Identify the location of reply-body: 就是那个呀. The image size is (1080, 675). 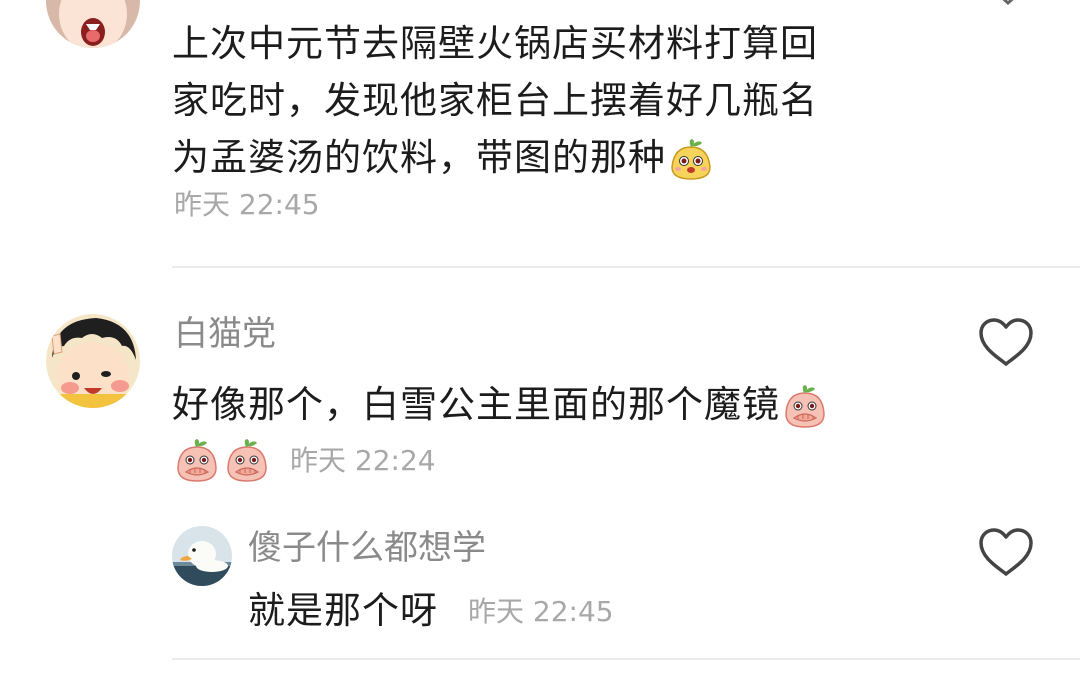
(343, 610).